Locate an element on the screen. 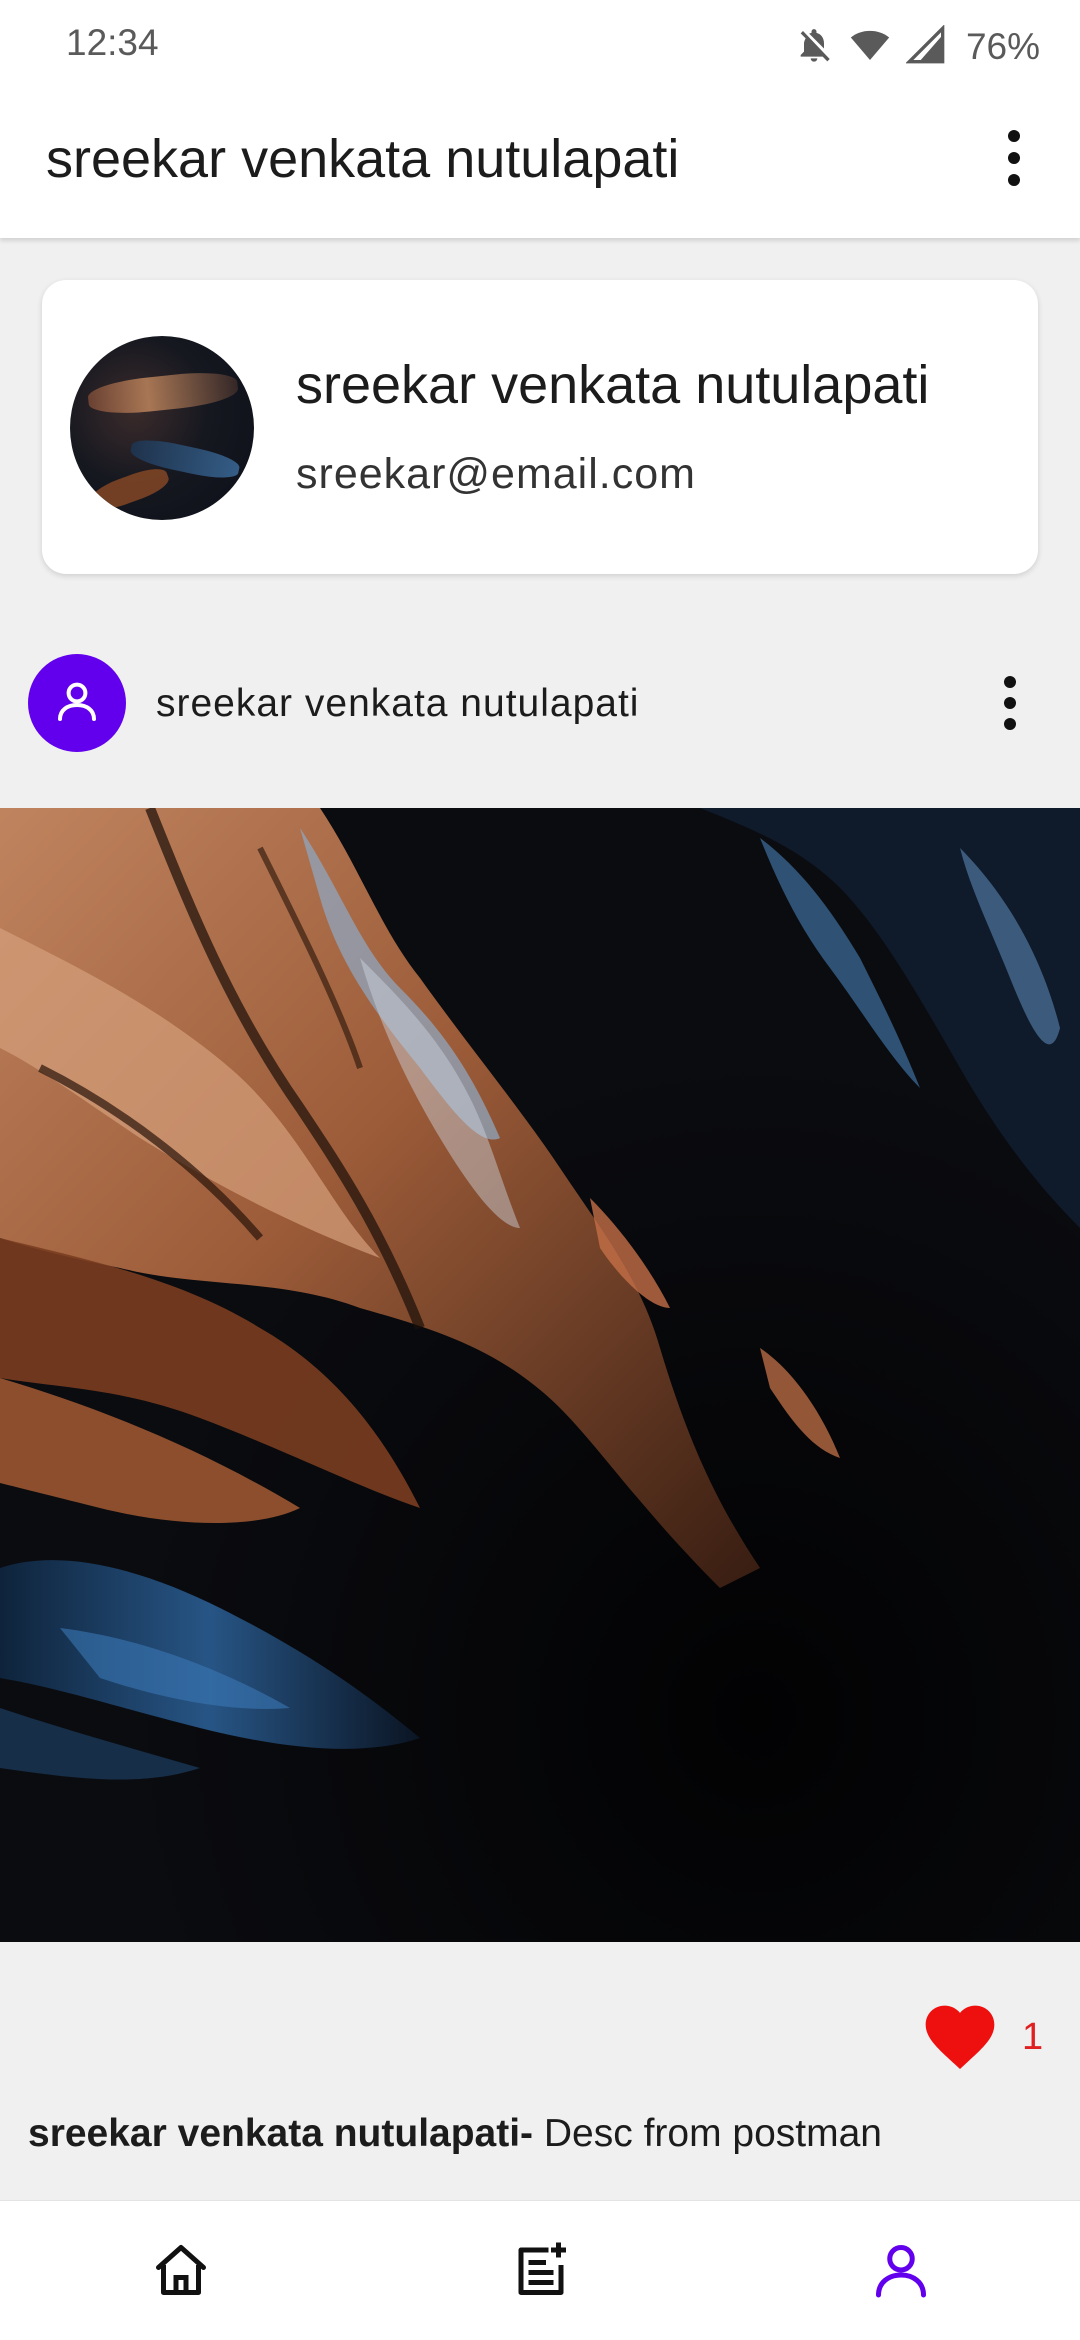  notifications-off-icon is located at coordinates (814, 47).